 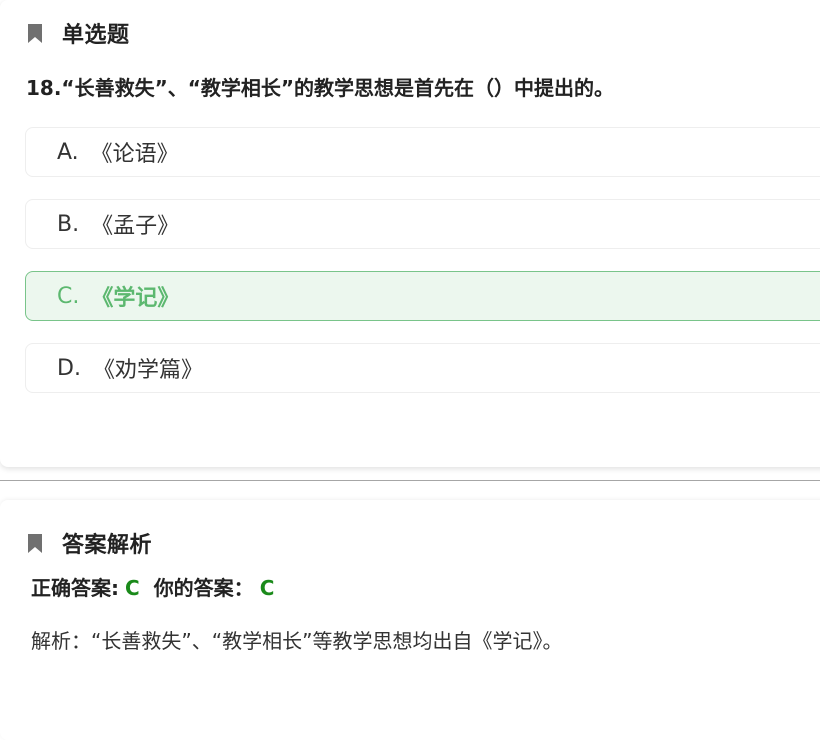 What do you see at coordinates (68, 224) in the screenshot?
I see `option-letter: B.` at bounding box center [68, 224].